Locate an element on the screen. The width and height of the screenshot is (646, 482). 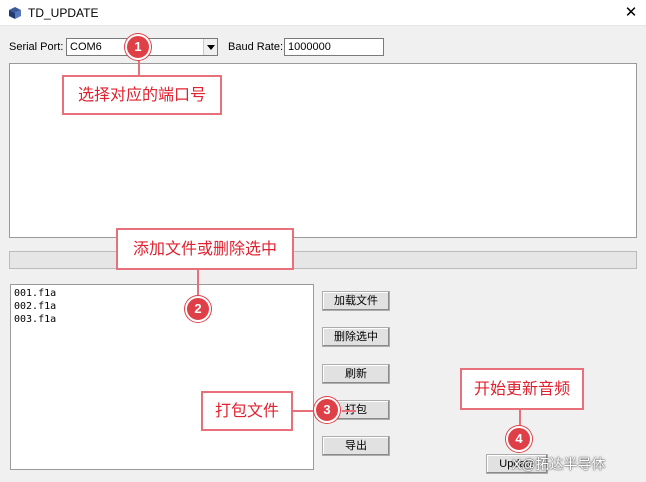
callout-step3: 打包文件 is located at coordinates (247, 411).